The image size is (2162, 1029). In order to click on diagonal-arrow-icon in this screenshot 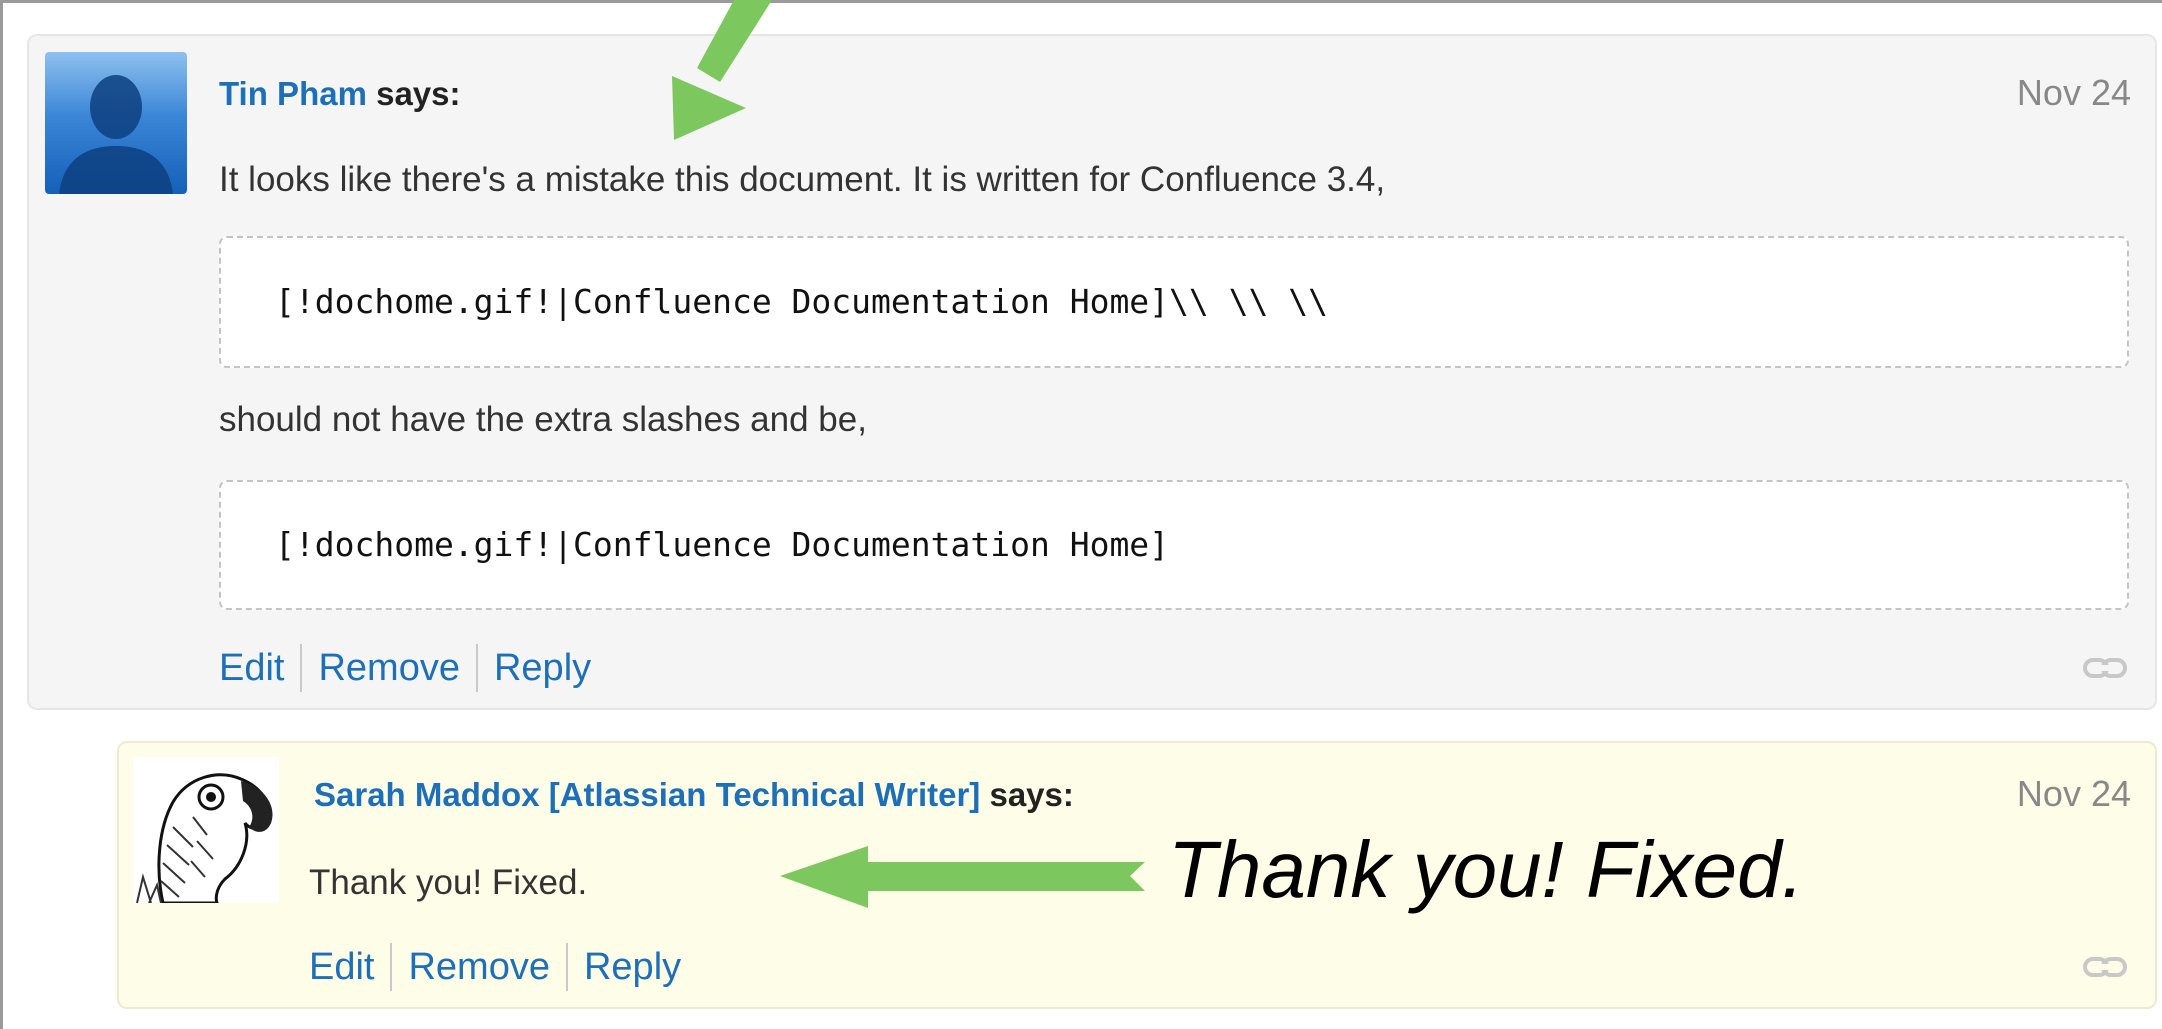, I will do `click(722, 70)`.